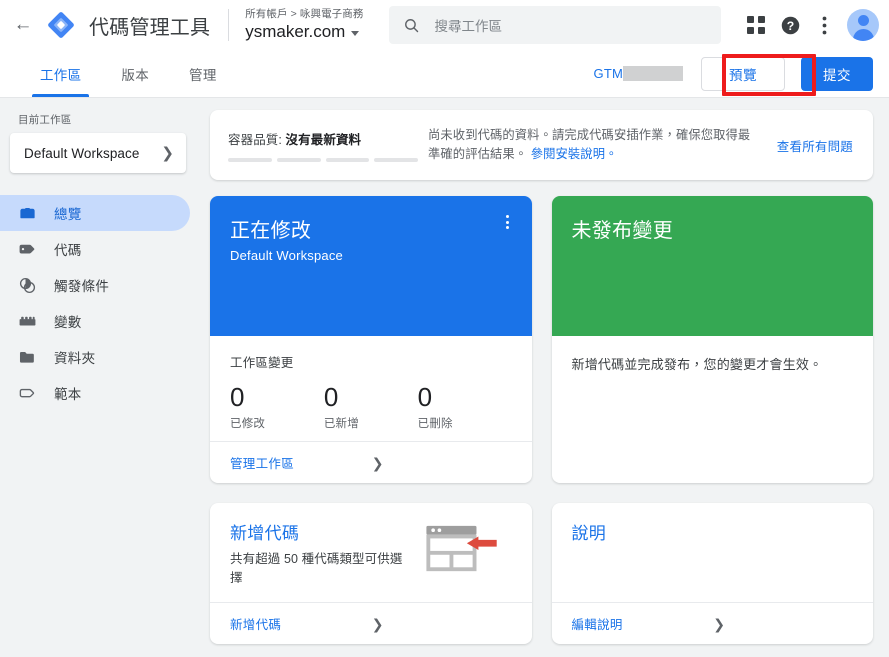  I want to click on tab-versions-label: 版本, so click(135, 75).